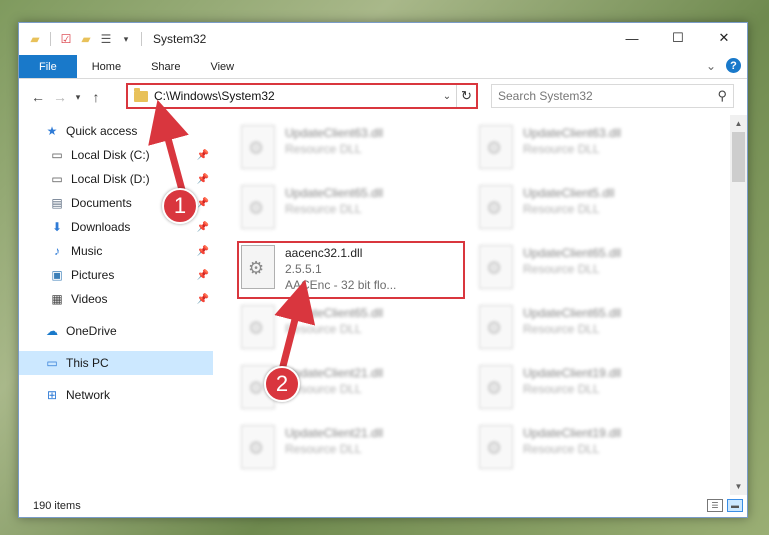  Describe the element at coordinates (738, 123) in the screenshot. I see `scroll-up-icon: ▲` at that location.